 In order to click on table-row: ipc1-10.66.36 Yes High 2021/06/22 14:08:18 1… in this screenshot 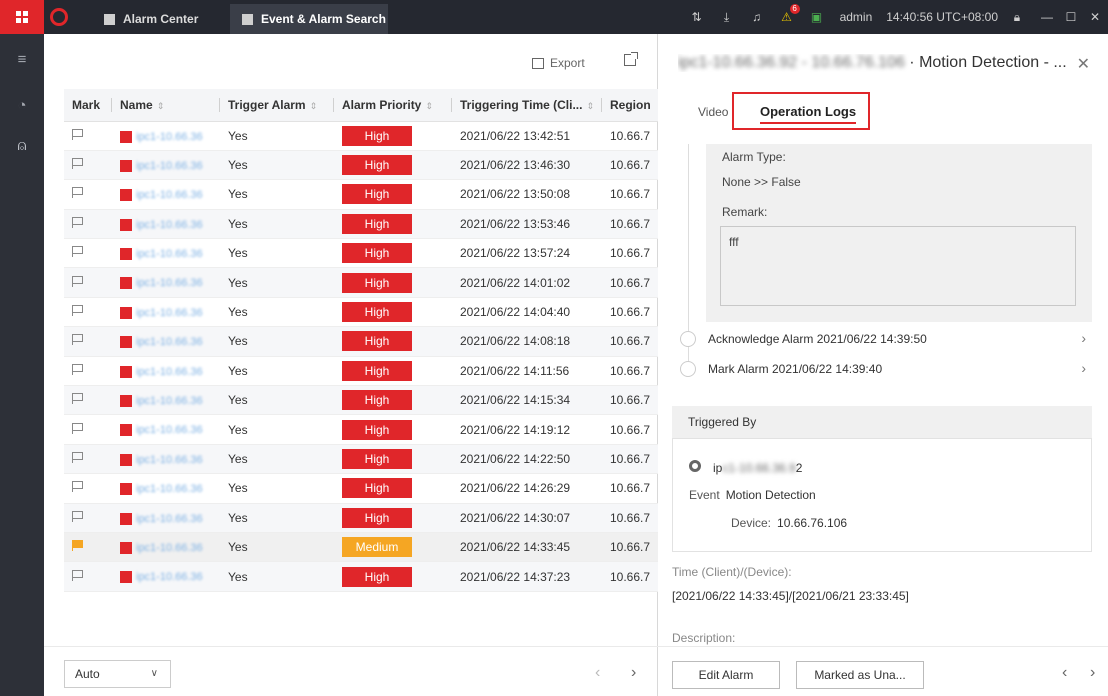, I will do `click(361, 341)`.